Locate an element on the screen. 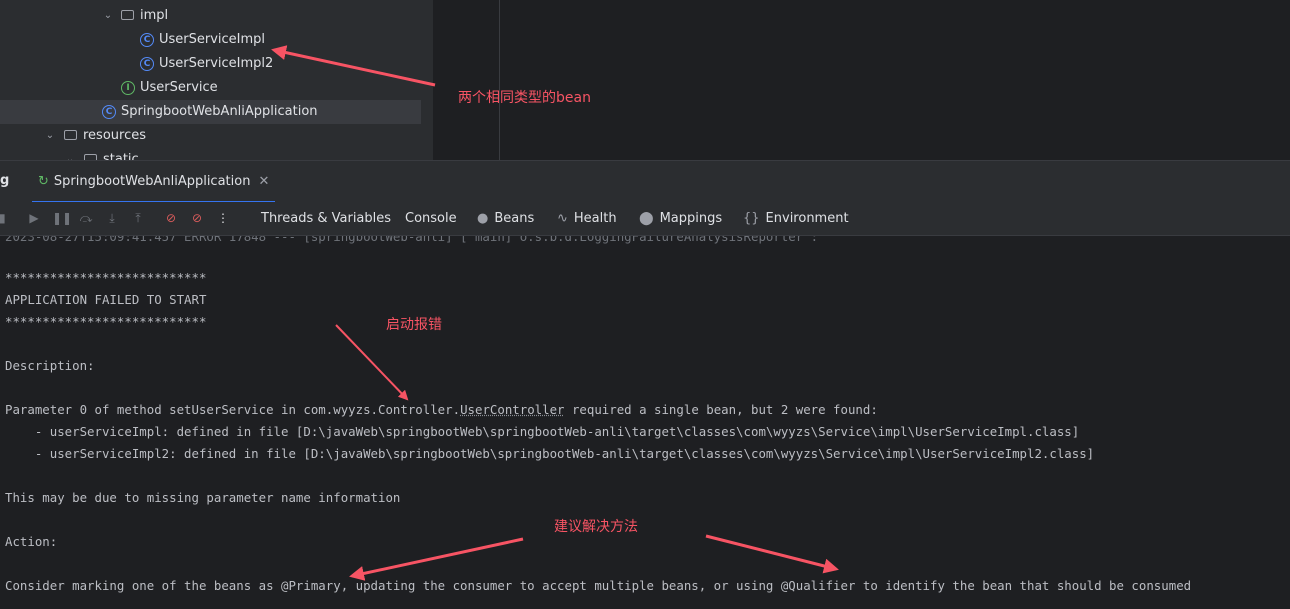 The width and height of the screenshot is (1290, 609). tree-item-label: UserService is located at coordinates (179, 87).